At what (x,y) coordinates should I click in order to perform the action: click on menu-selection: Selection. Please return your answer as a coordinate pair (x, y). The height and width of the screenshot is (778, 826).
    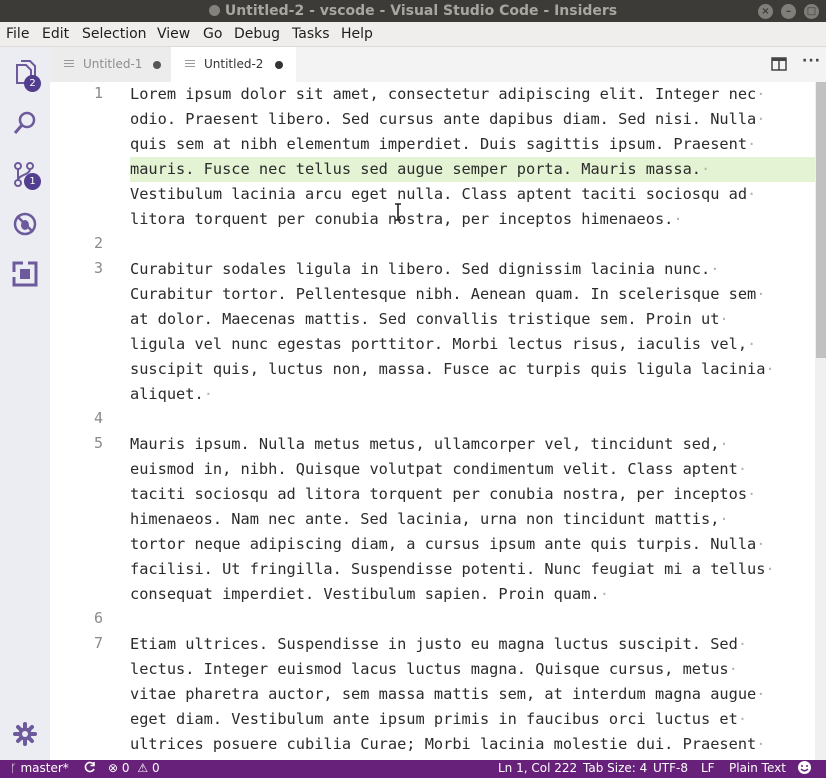
    Looking at the image, I should click on (114, 34).